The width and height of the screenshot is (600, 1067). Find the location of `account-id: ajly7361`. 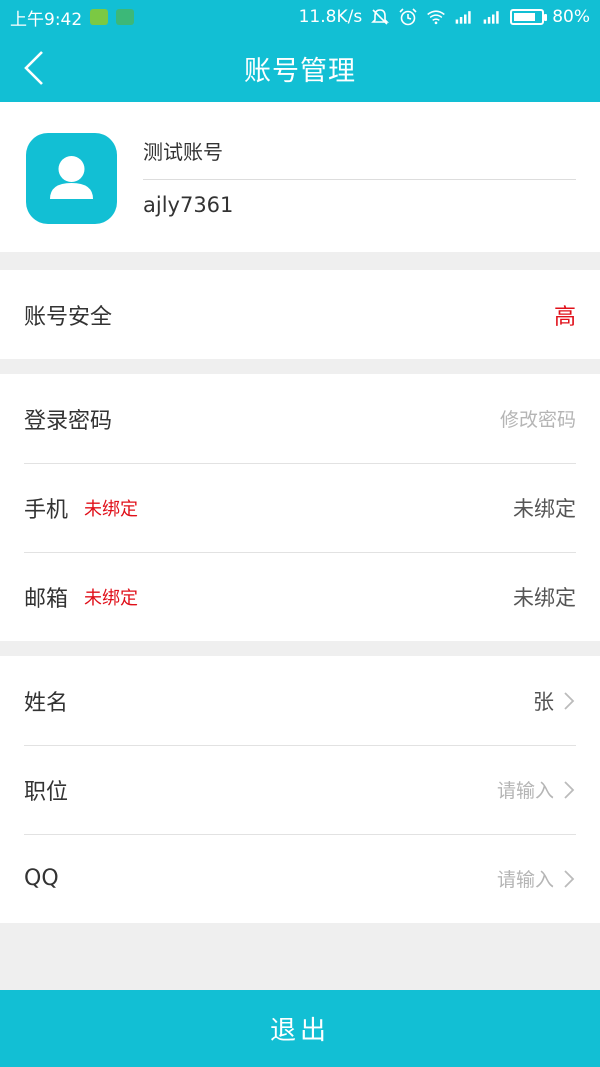

account-id: ajly7361 is located at coordinates (188, 205).